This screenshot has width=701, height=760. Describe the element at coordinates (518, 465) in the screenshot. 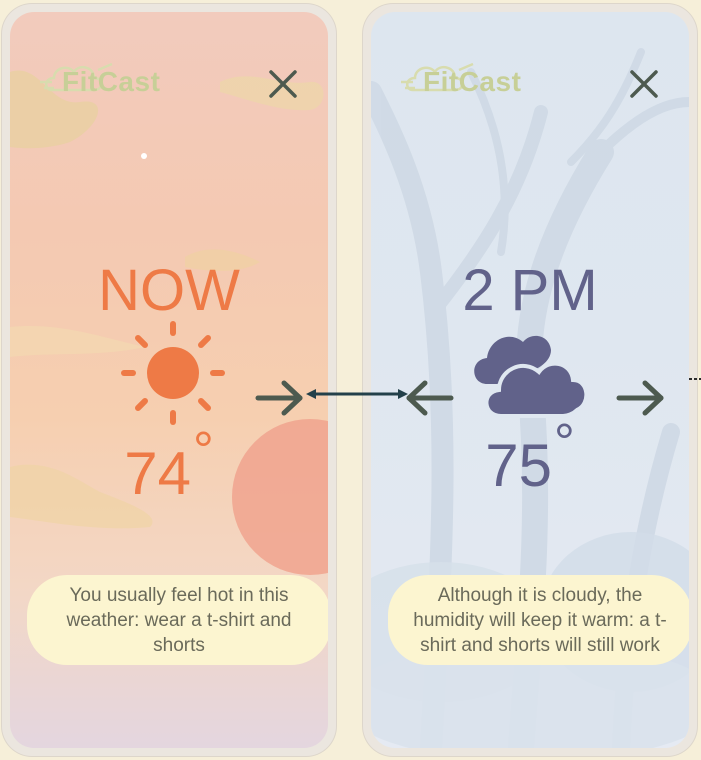

I see `temperature-value: 75` at that location.